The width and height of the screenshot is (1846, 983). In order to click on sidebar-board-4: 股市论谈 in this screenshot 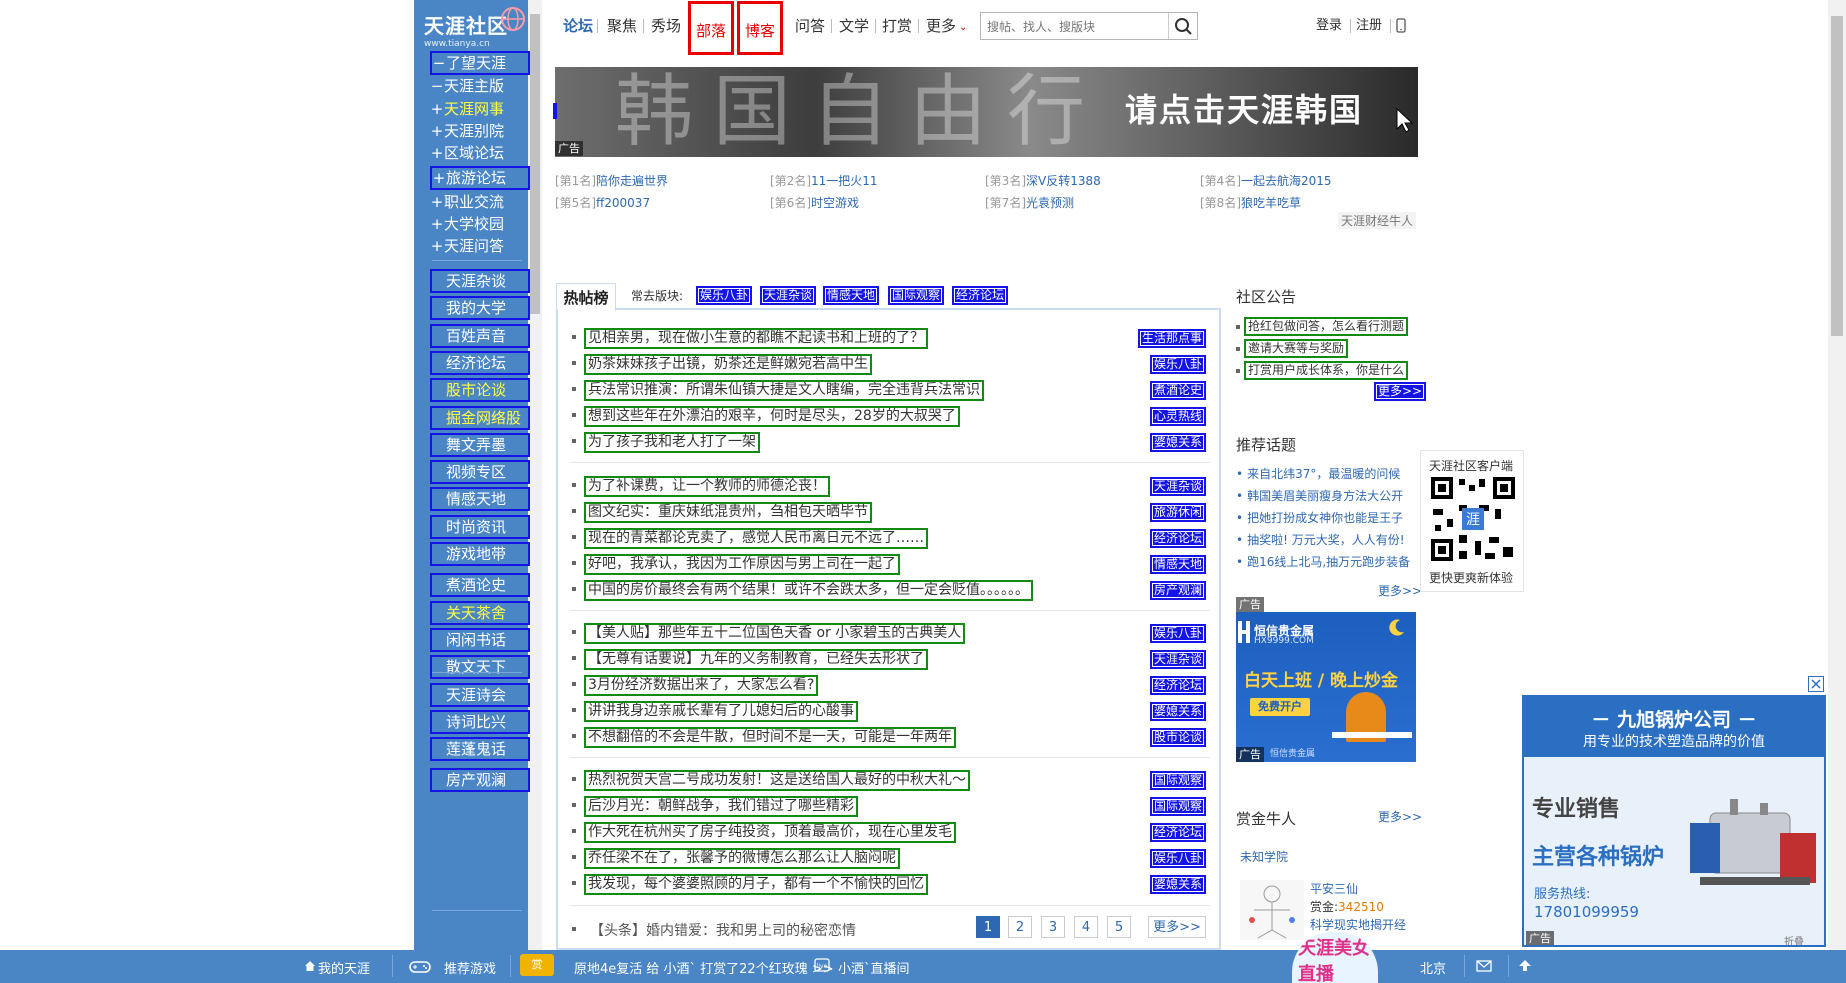, I will do `click(480, 390)`.